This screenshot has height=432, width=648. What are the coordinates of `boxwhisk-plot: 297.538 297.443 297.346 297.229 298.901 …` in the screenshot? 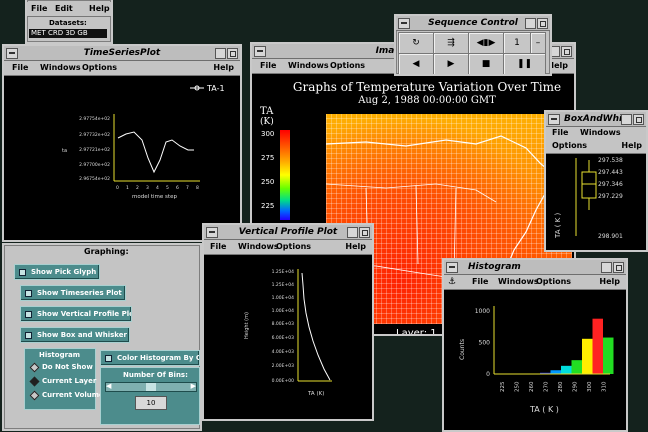 It's located at (596, 202).